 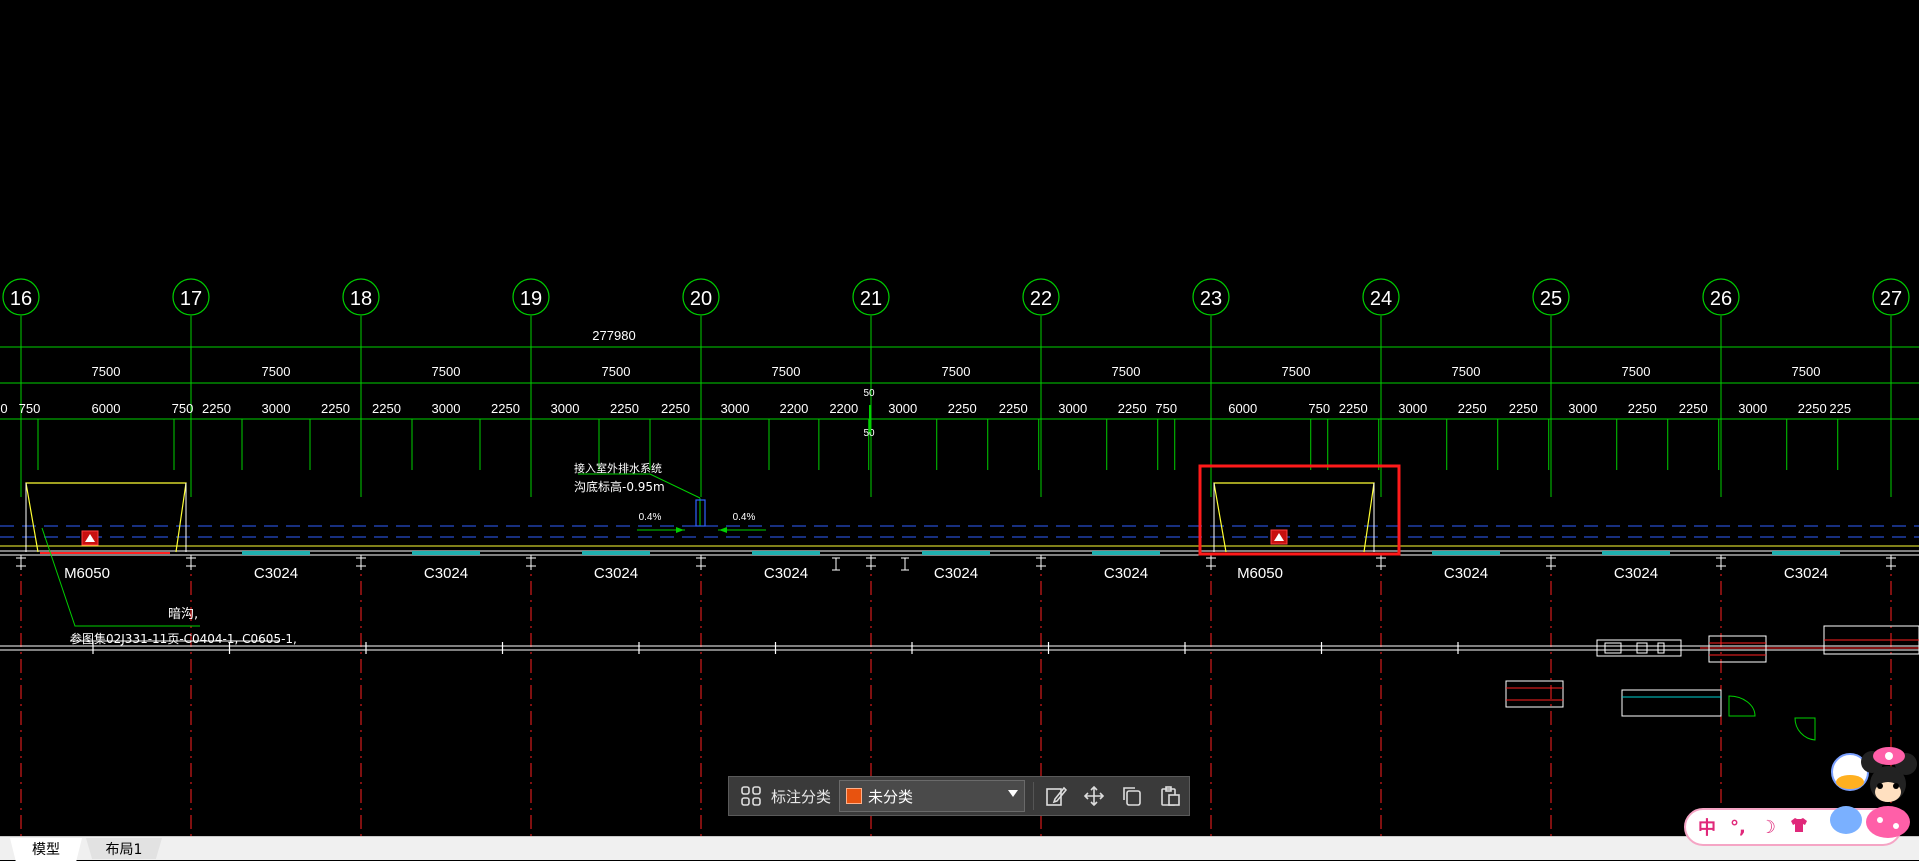 I want to click on edit-annotation-icon, so click(x=1056, y=796).